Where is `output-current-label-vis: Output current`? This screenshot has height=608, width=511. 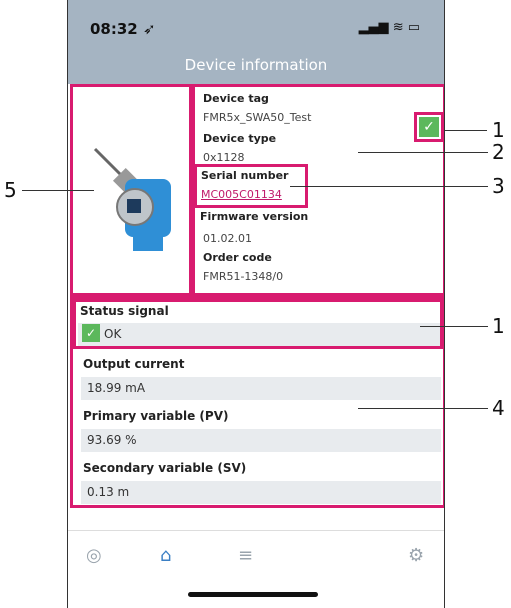
output-current-label-vis: Output current is located at coordinates (134, 364).